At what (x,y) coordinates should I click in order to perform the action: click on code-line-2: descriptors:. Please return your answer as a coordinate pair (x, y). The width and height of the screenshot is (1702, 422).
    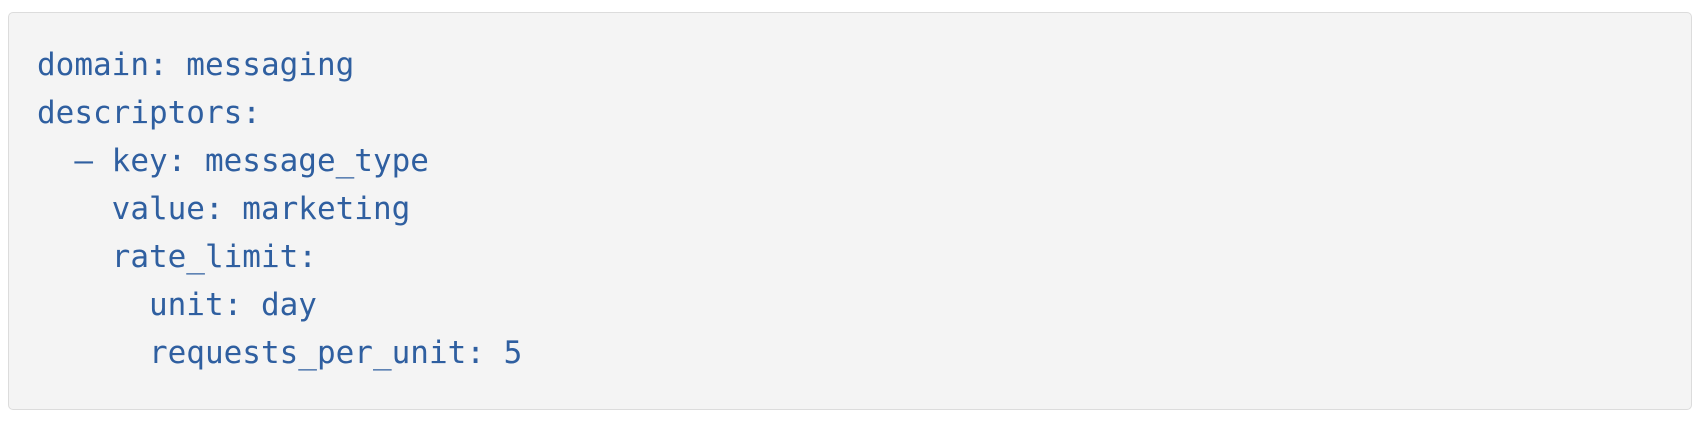
    Looking at the image, I should click on (279, 113).